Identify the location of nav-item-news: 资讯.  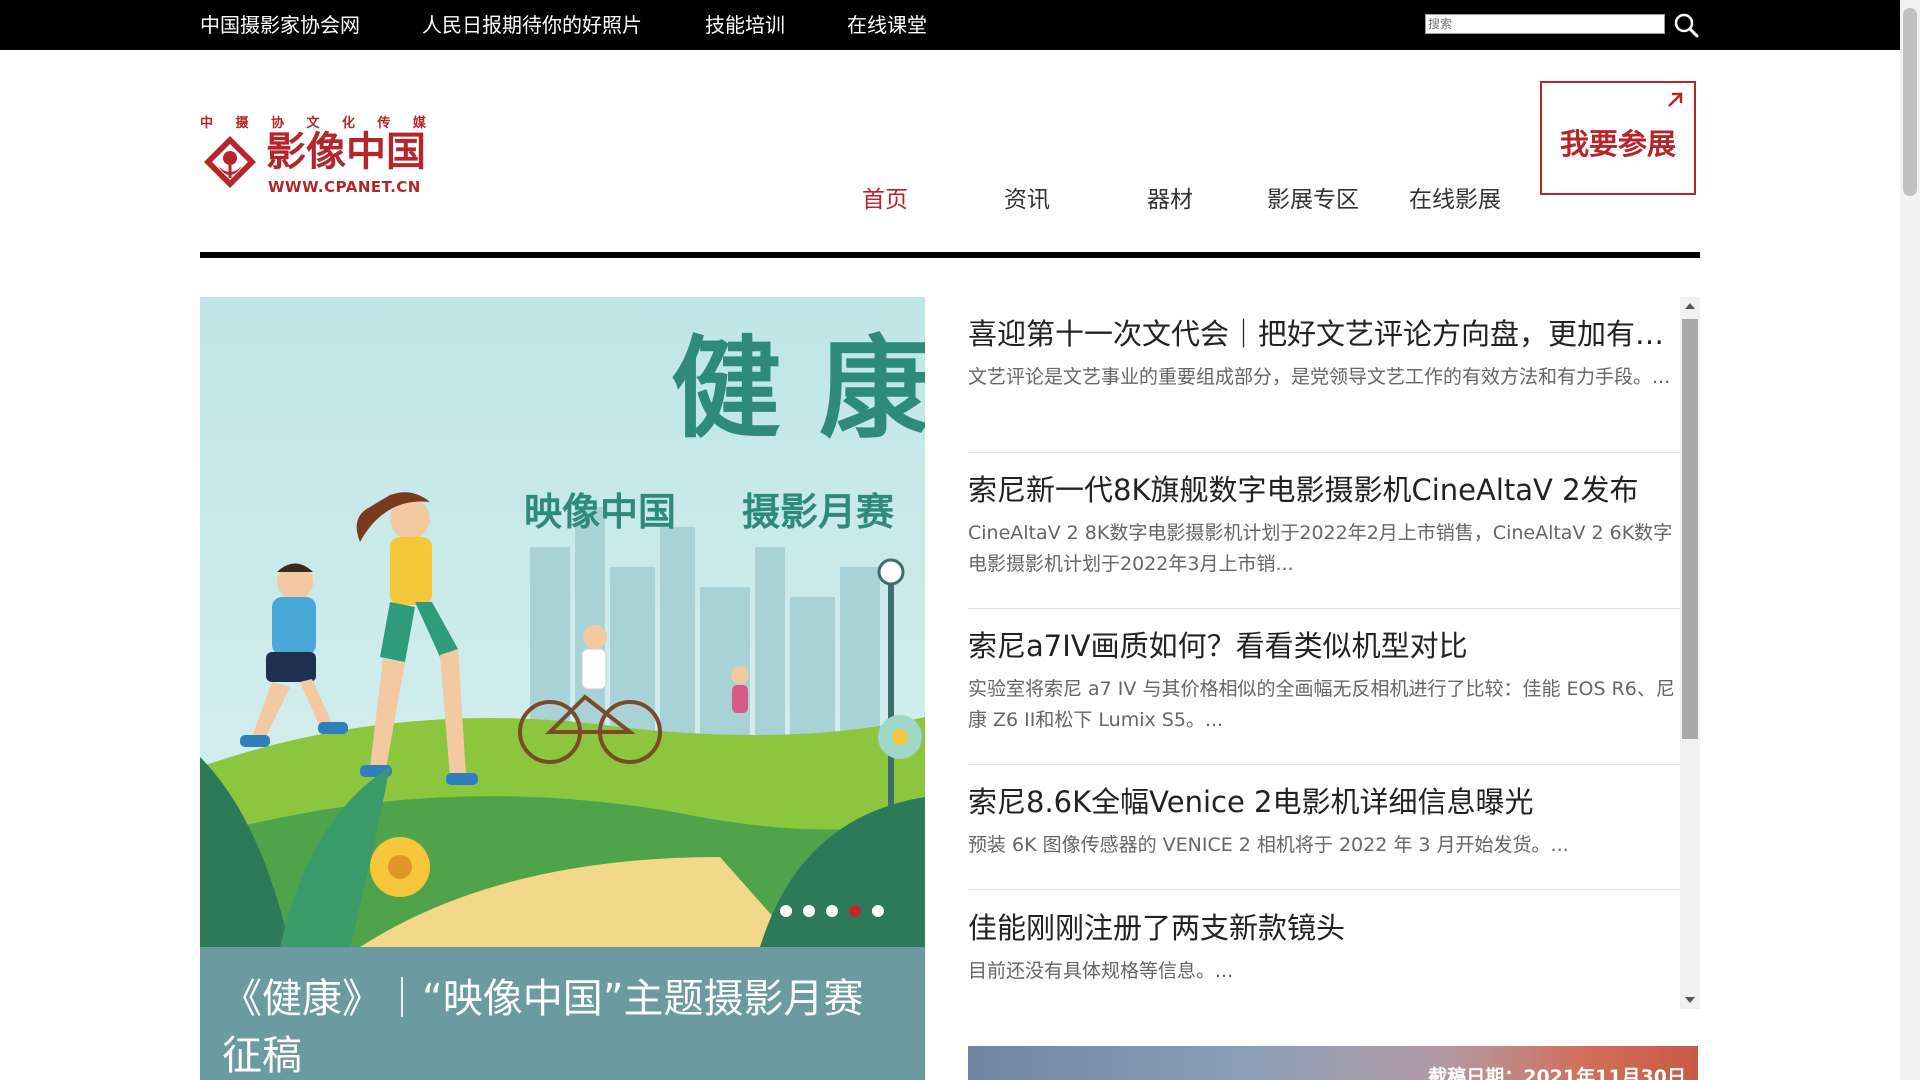
(1027, 200).